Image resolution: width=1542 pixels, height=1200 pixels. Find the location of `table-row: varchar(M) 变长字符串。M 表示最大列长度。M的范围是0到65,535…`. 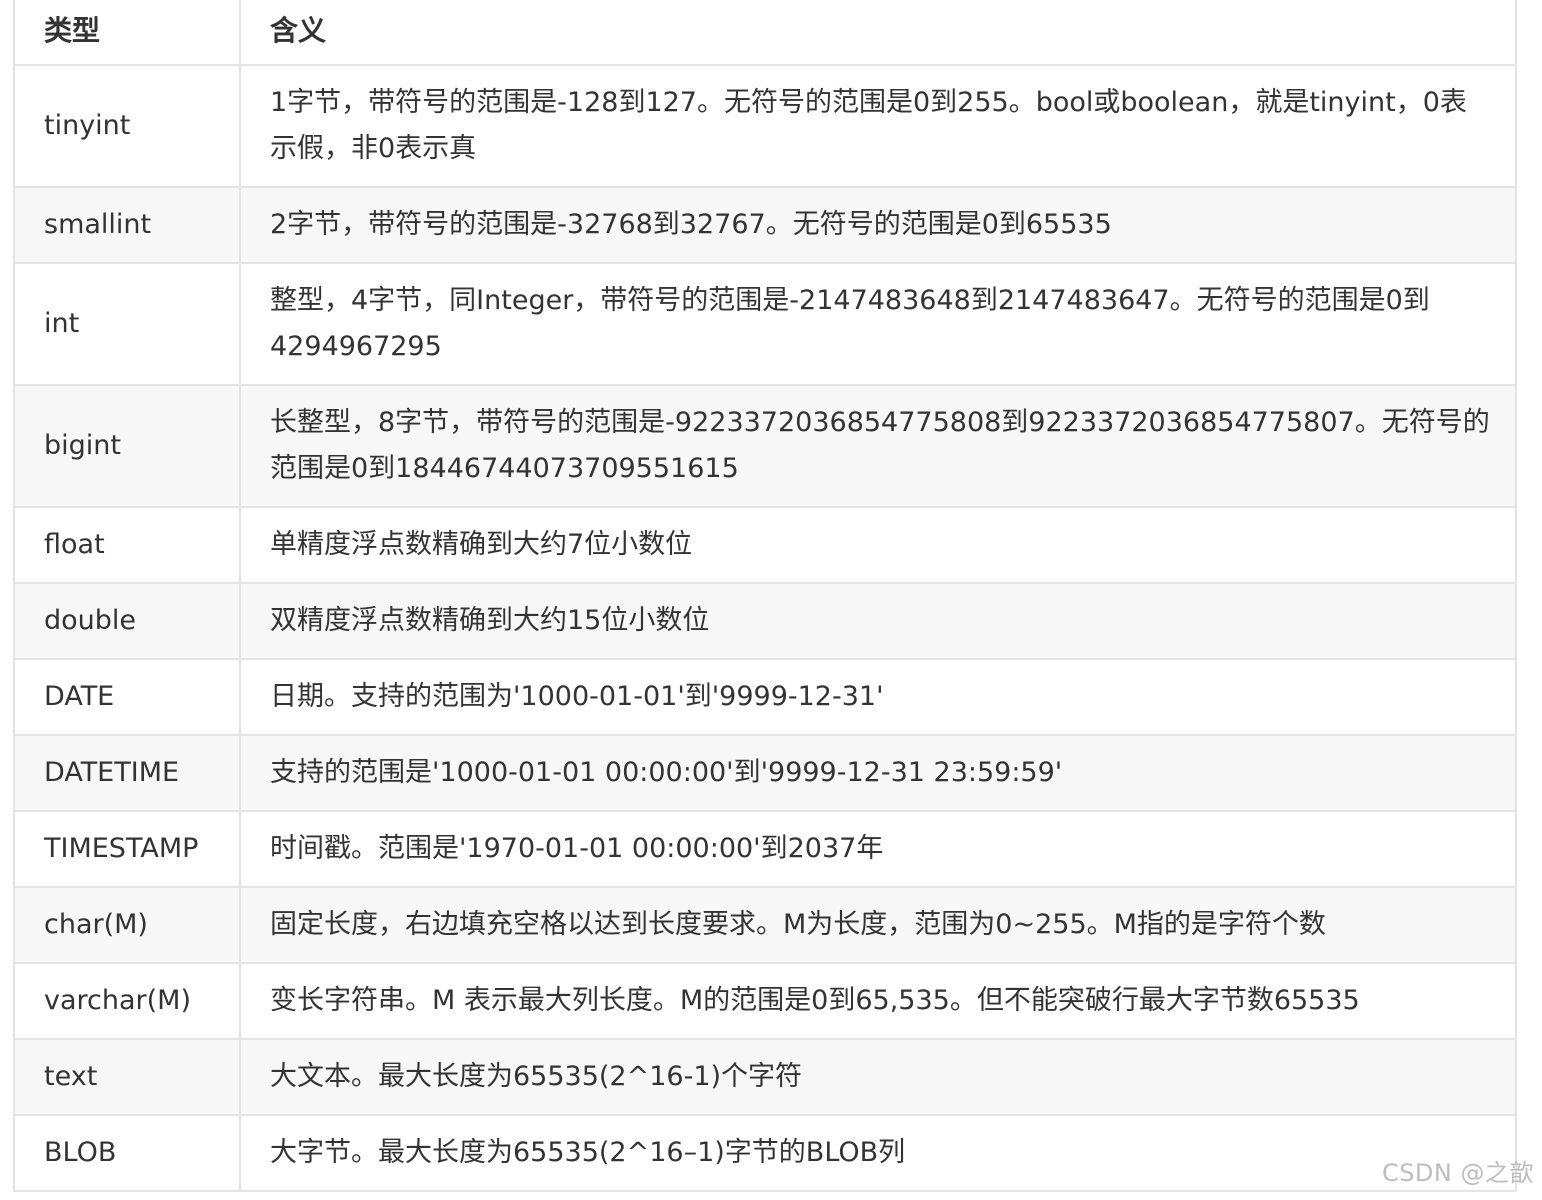

table-row: varchar(M) 变长字符串。M 表示最大列长度。M的范围是0到65,535… is located at coordinates (765, 1001).